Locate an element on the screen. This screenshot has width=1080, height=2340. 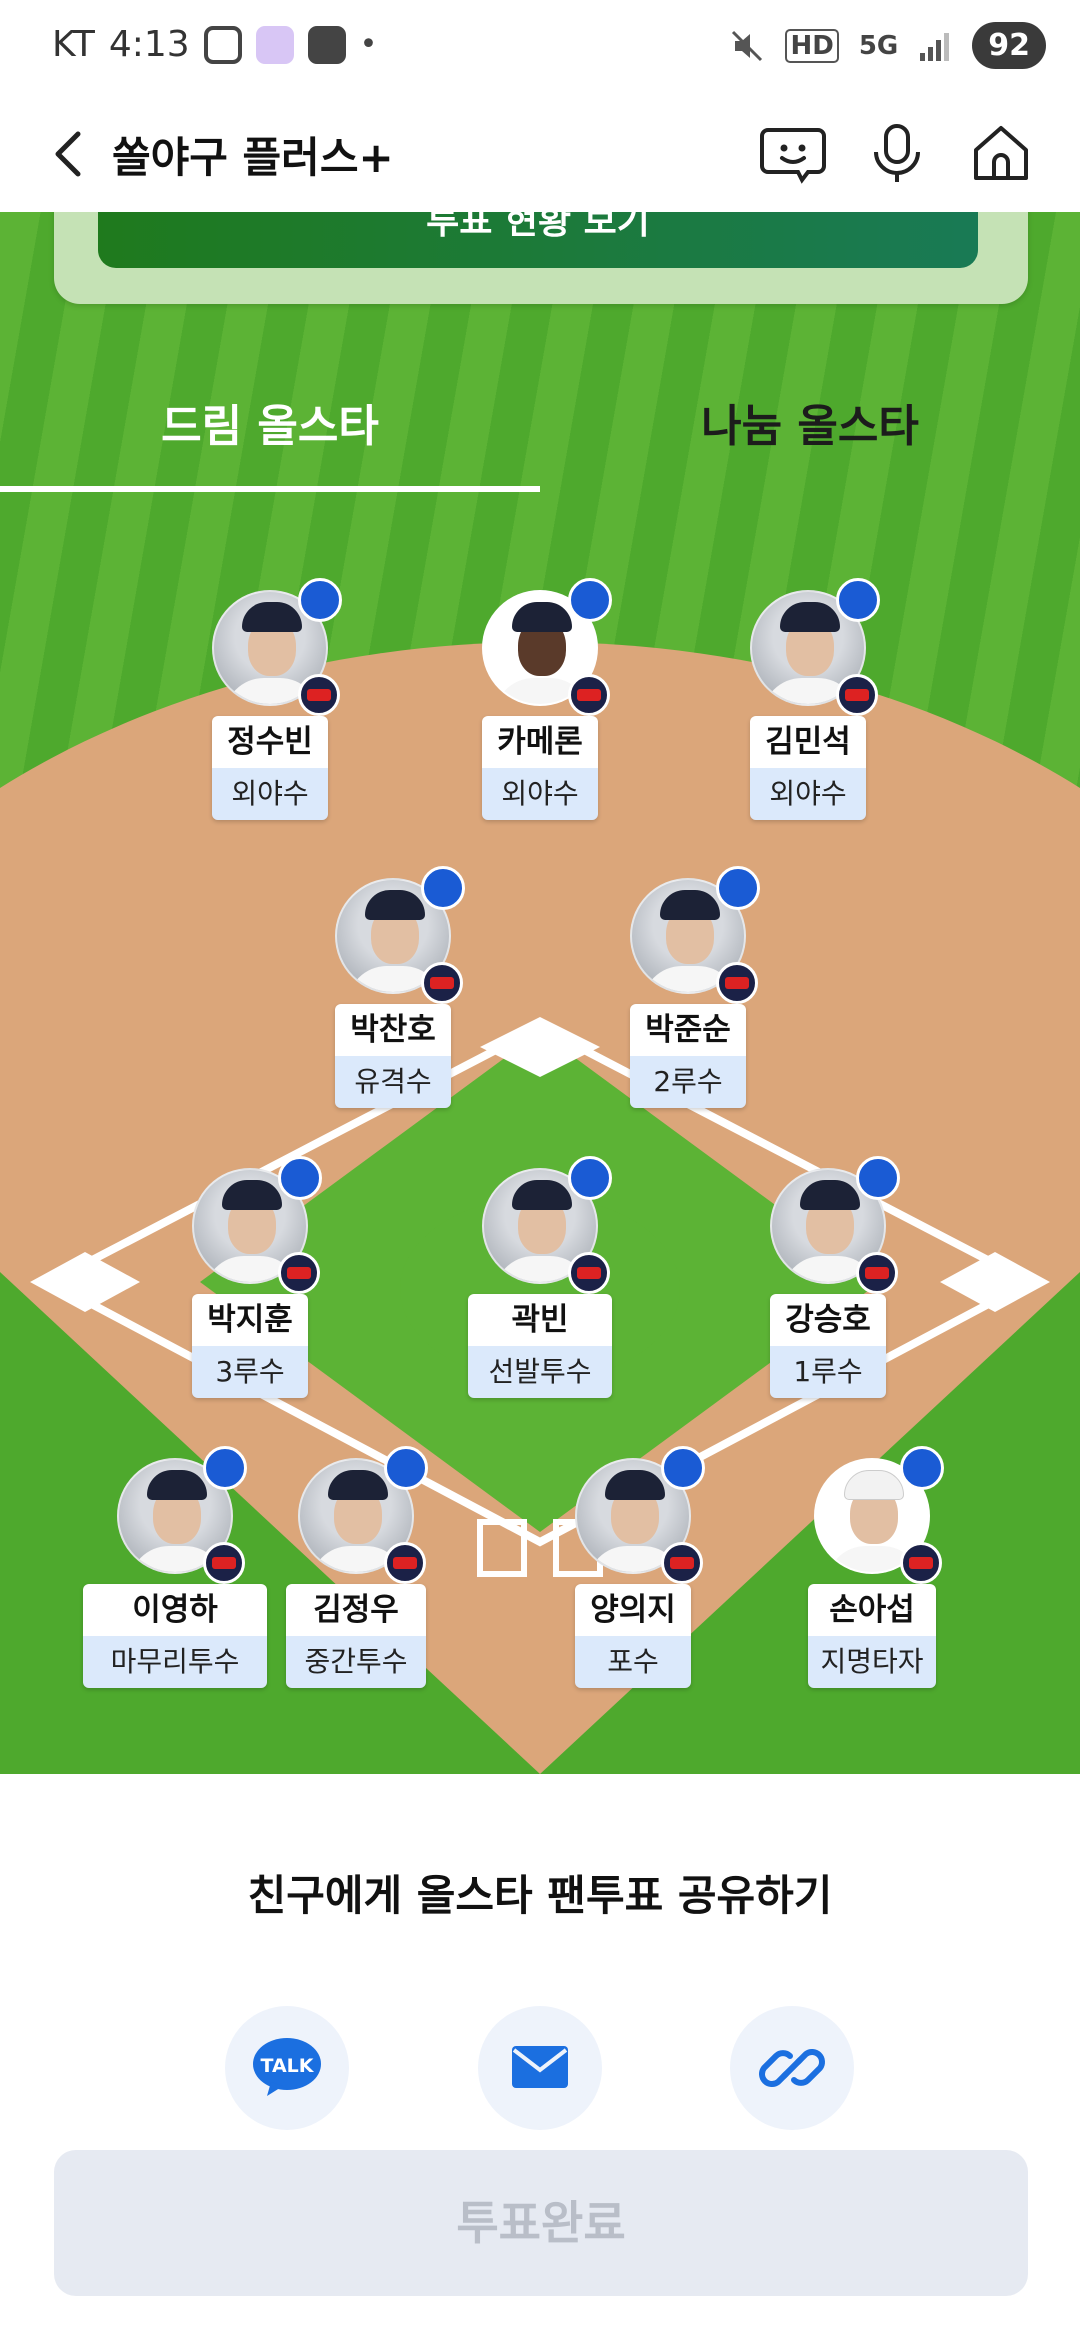
allstar-tabs: 드림 올스타 나눔 올스타 is located at coordinates (540, 427).